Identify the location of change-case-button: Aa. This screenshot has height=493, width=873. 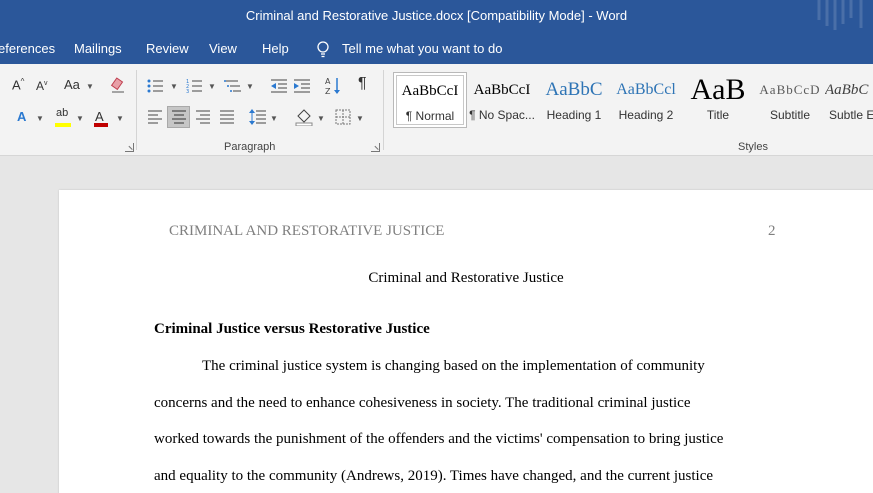
(72, 84).